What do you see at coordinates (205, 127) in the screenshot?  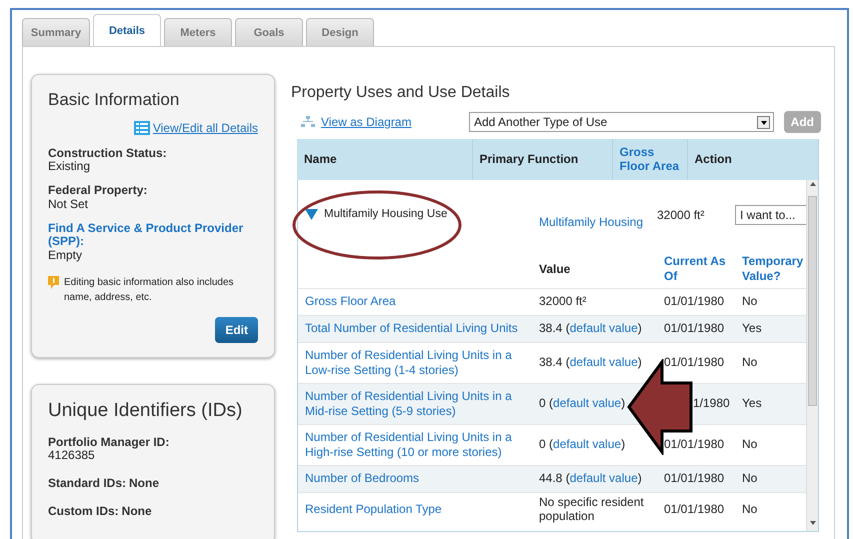 I see `details-link: View/Edit all Details` at bounding box center [205, 127].